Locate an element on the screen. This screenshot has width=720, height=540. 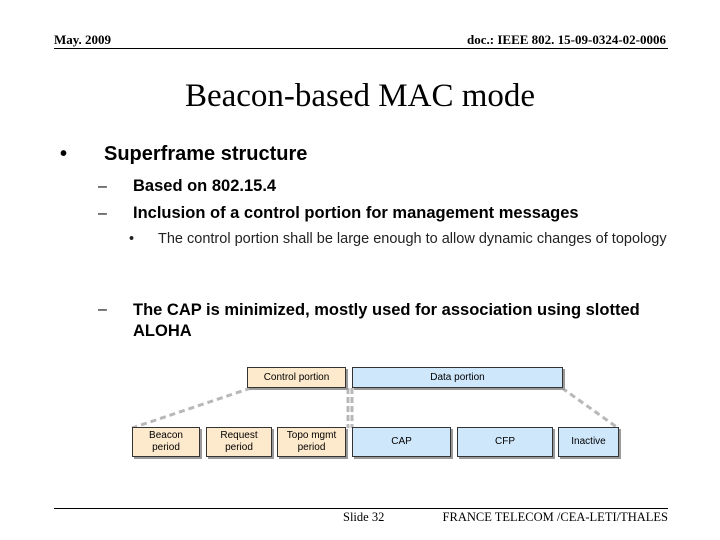
data-portion-box: Data portion is located at coordinates (457, 377).